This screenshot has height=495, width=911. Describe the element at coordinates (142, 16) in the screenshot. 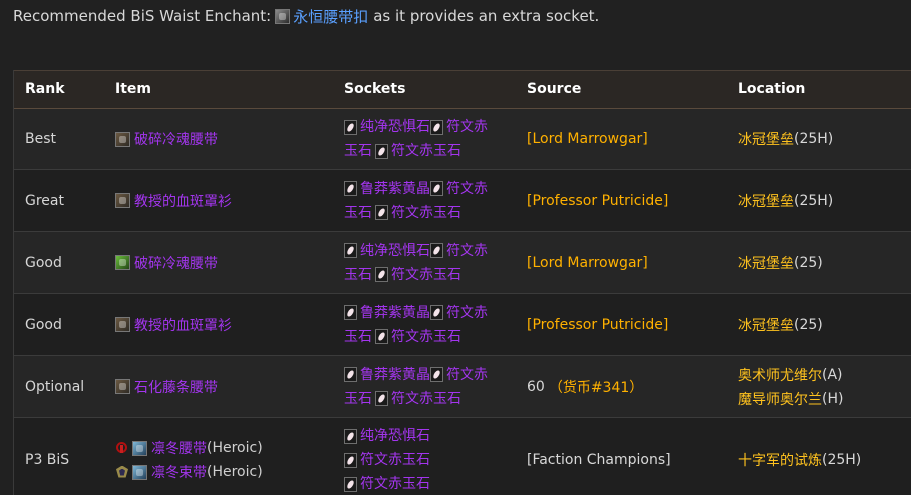

I see `intro-text: Recommended BiS Waist Enchant:` at that location.